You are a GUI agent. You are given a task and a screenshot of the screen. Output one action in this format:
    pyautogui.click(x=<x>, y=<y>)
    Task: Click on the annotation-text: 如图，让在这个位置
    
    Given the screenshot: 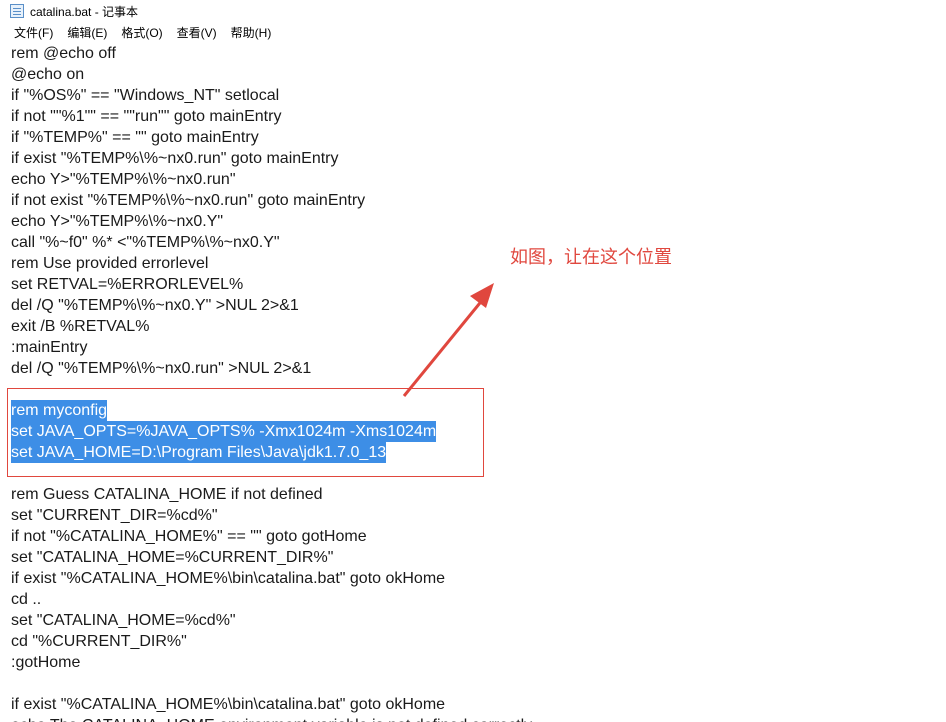 What is the action you would take?
    pyautogui.click(x=591, y=257)
    